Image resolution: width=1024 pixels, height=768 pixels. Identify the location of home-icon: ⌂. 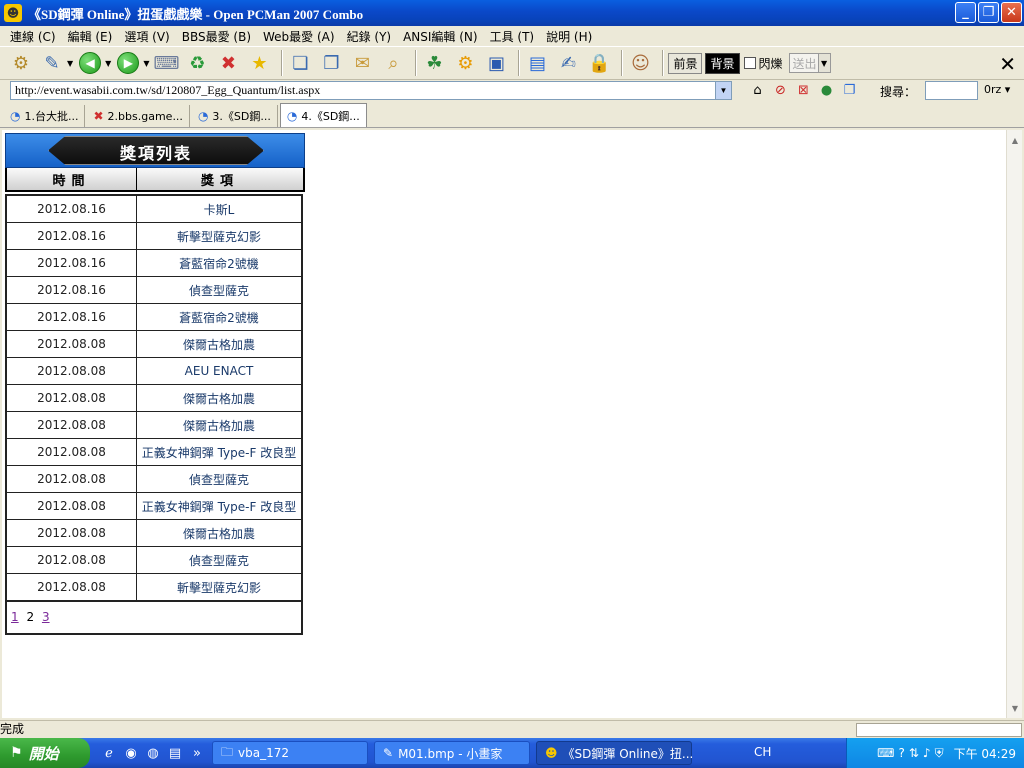
(757, 90).